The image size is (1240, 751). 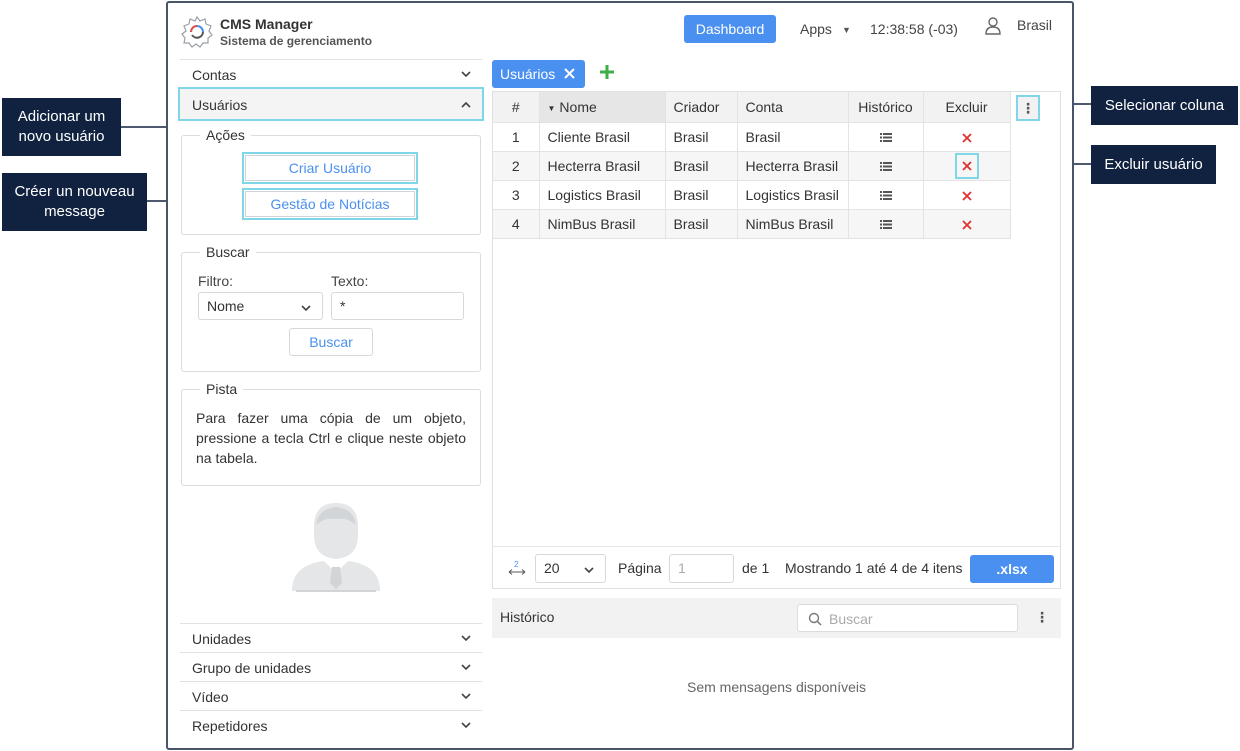 What do you see at coordinates (846, 30) in the screenshot?
I see `caret-down-icon: ▼` at bounding box center [846, 30].